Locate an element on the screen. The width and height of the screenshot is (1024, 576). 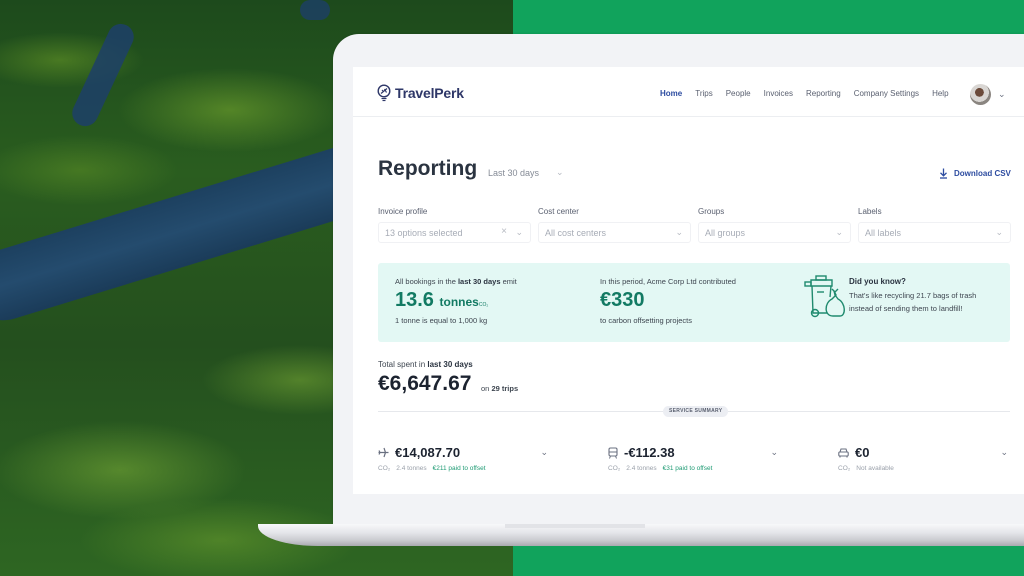
groups-select: All groups ⌄ is located at coordinates (774, 232).